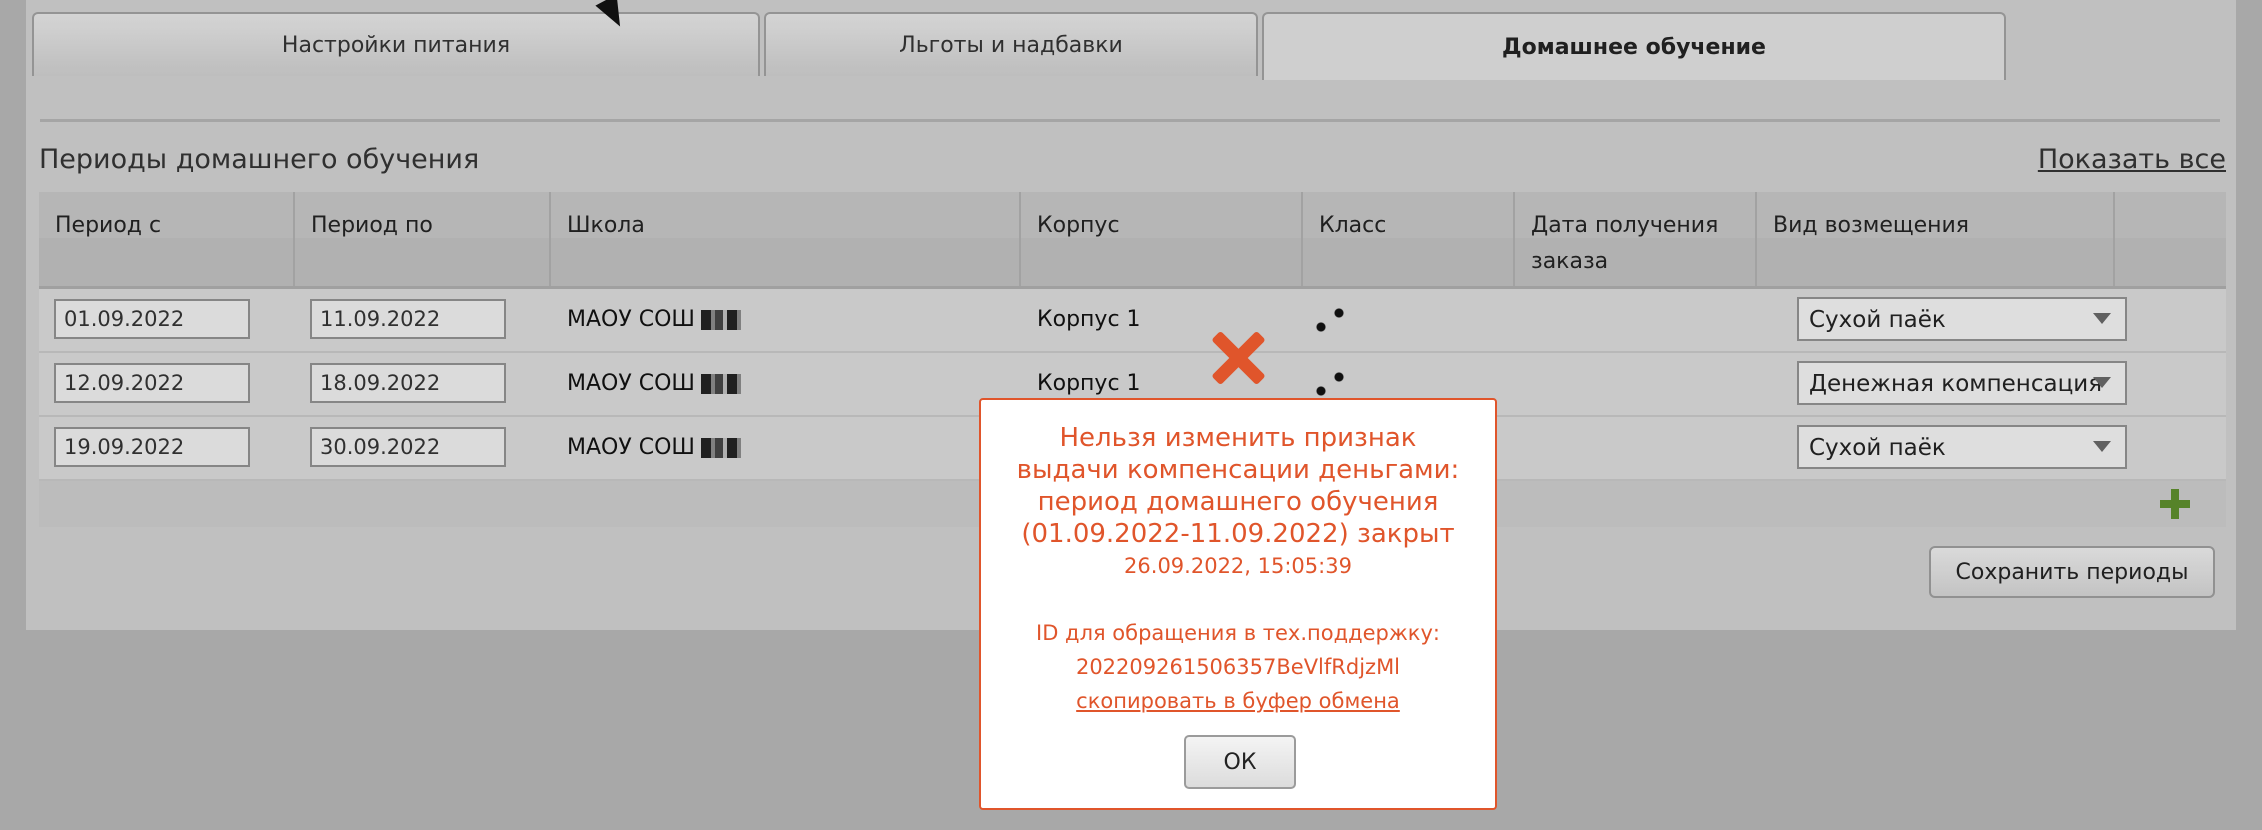 The image size is (2262, 830). What do you see at coordinates (1409, 239) in the screenshot?
I see `header-class: Класс` at bounding box center [1409, 239].